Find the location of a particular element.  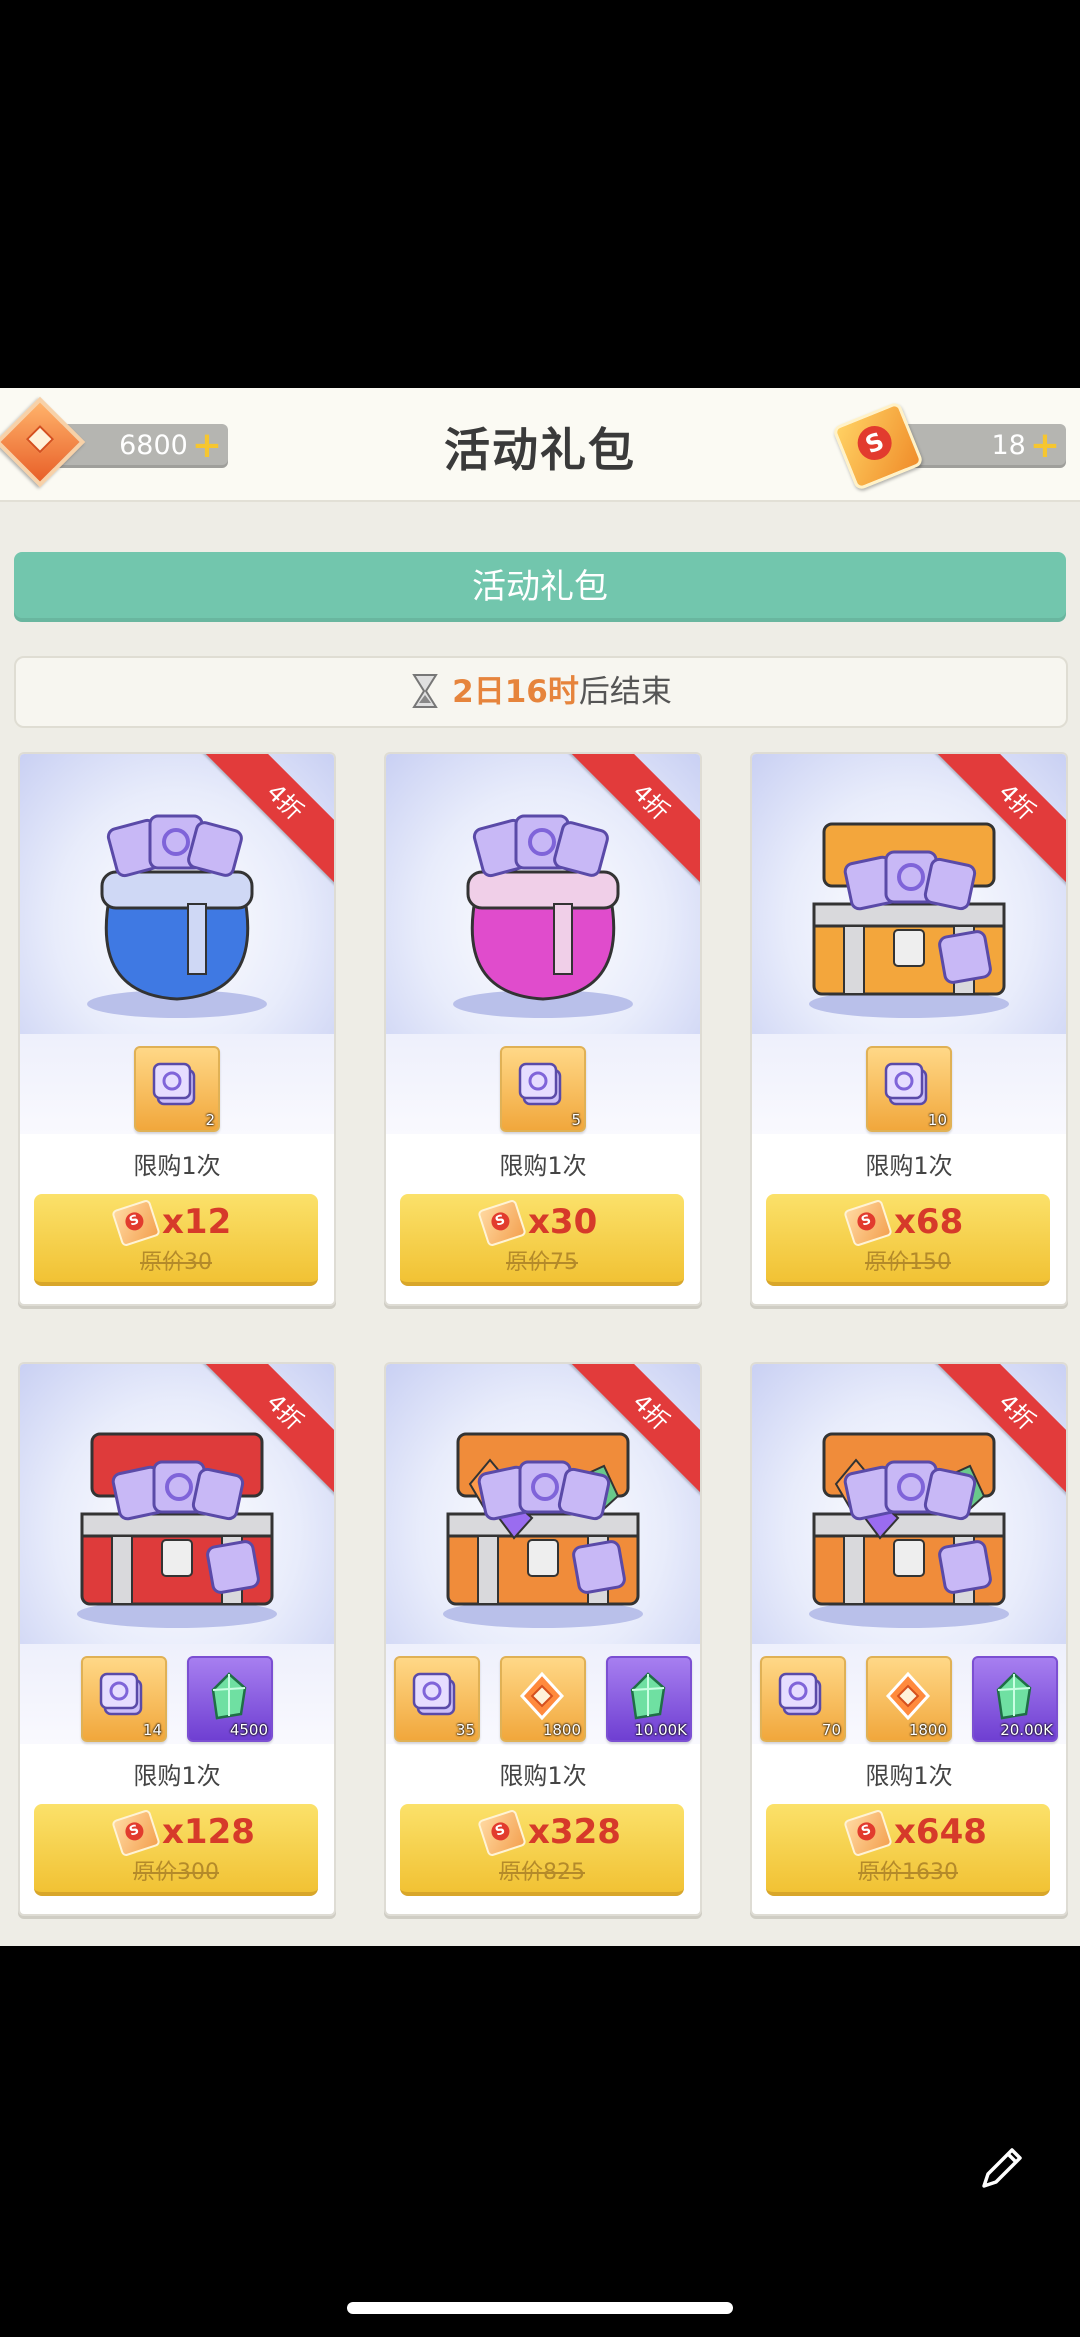

timer-remaining: 2日16时 is located at coordinates (515, 692).